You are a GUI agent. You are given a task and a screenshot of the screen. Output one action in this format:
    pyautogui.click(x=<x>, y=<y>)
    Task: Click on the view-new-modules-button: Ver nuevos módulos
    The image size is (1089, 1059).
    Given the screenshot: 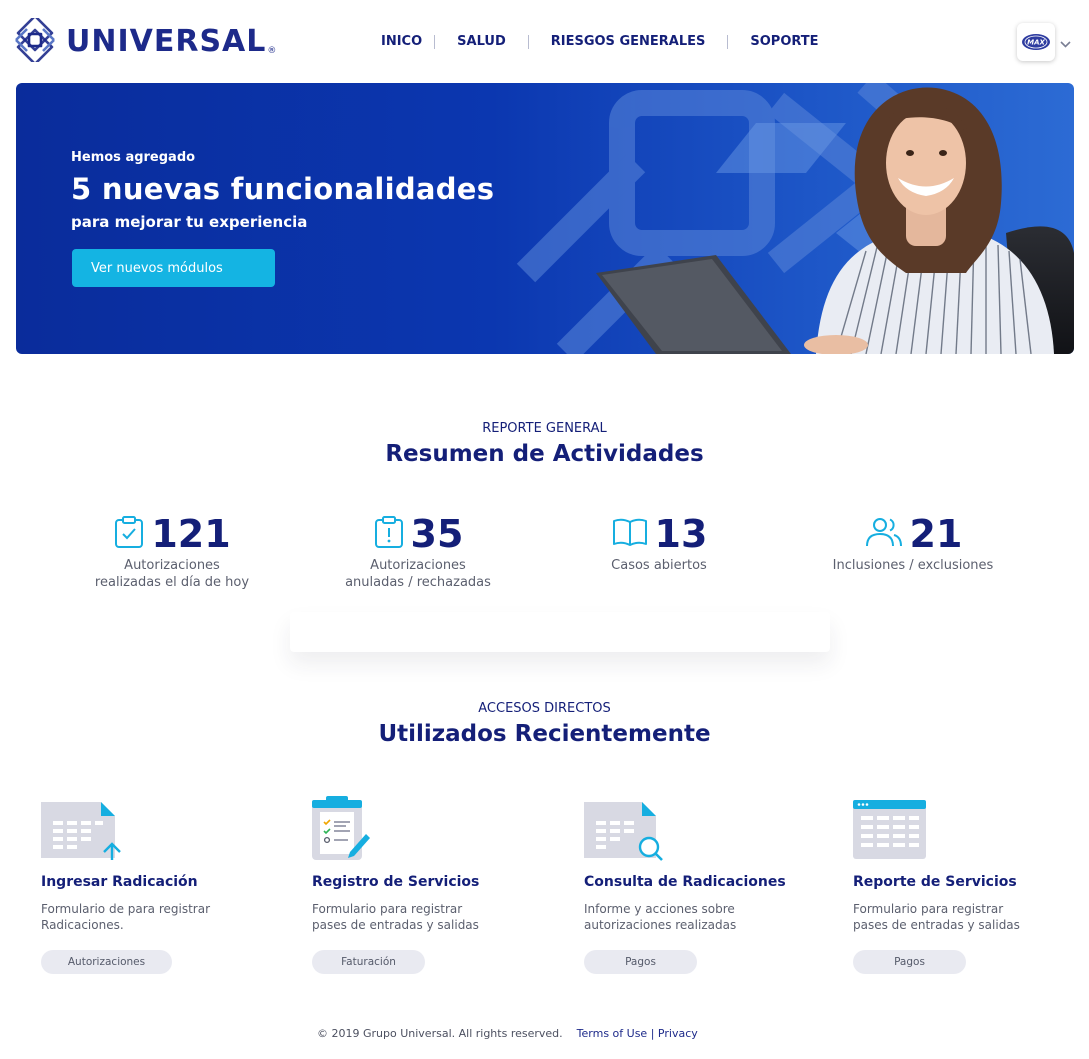 What is the action you would take?
    pyautogui.click(x=173, y=268)
    